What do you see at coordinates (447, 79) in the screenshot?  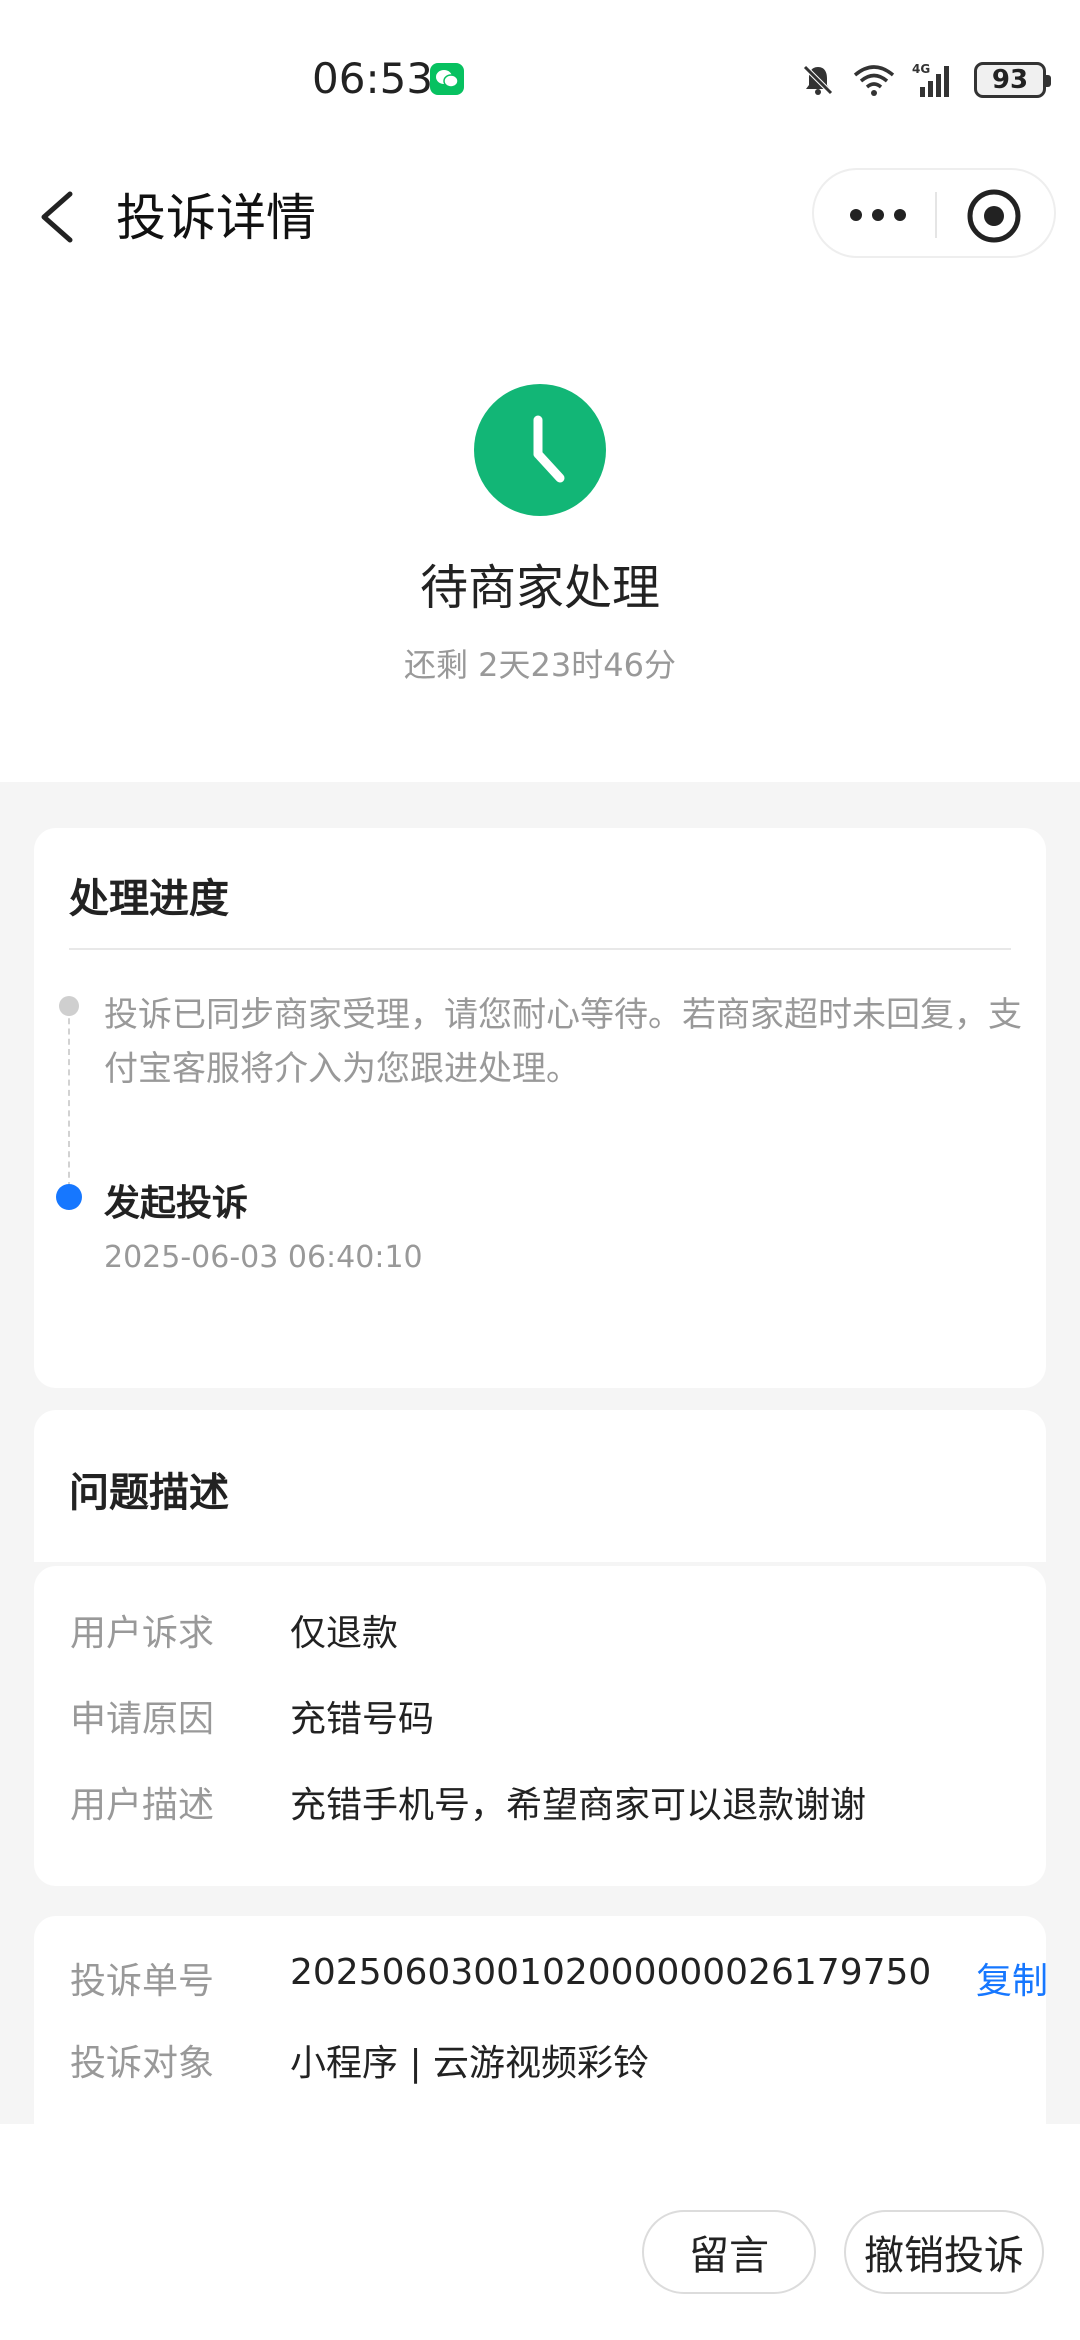 I see `wechat-icon` at bounding box center [447, 79].